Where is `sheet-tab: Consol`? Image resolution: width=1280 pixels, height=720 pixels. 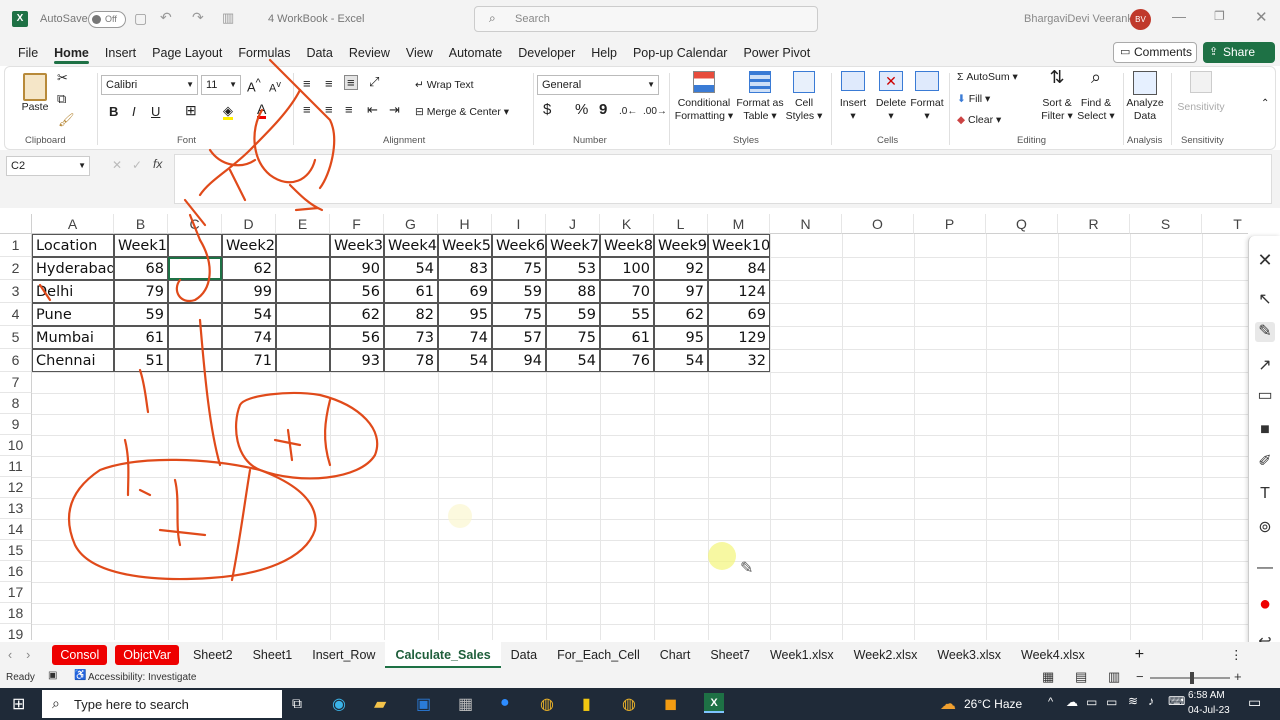
sheet-tab: Consol is located at coordinates (80, 655).